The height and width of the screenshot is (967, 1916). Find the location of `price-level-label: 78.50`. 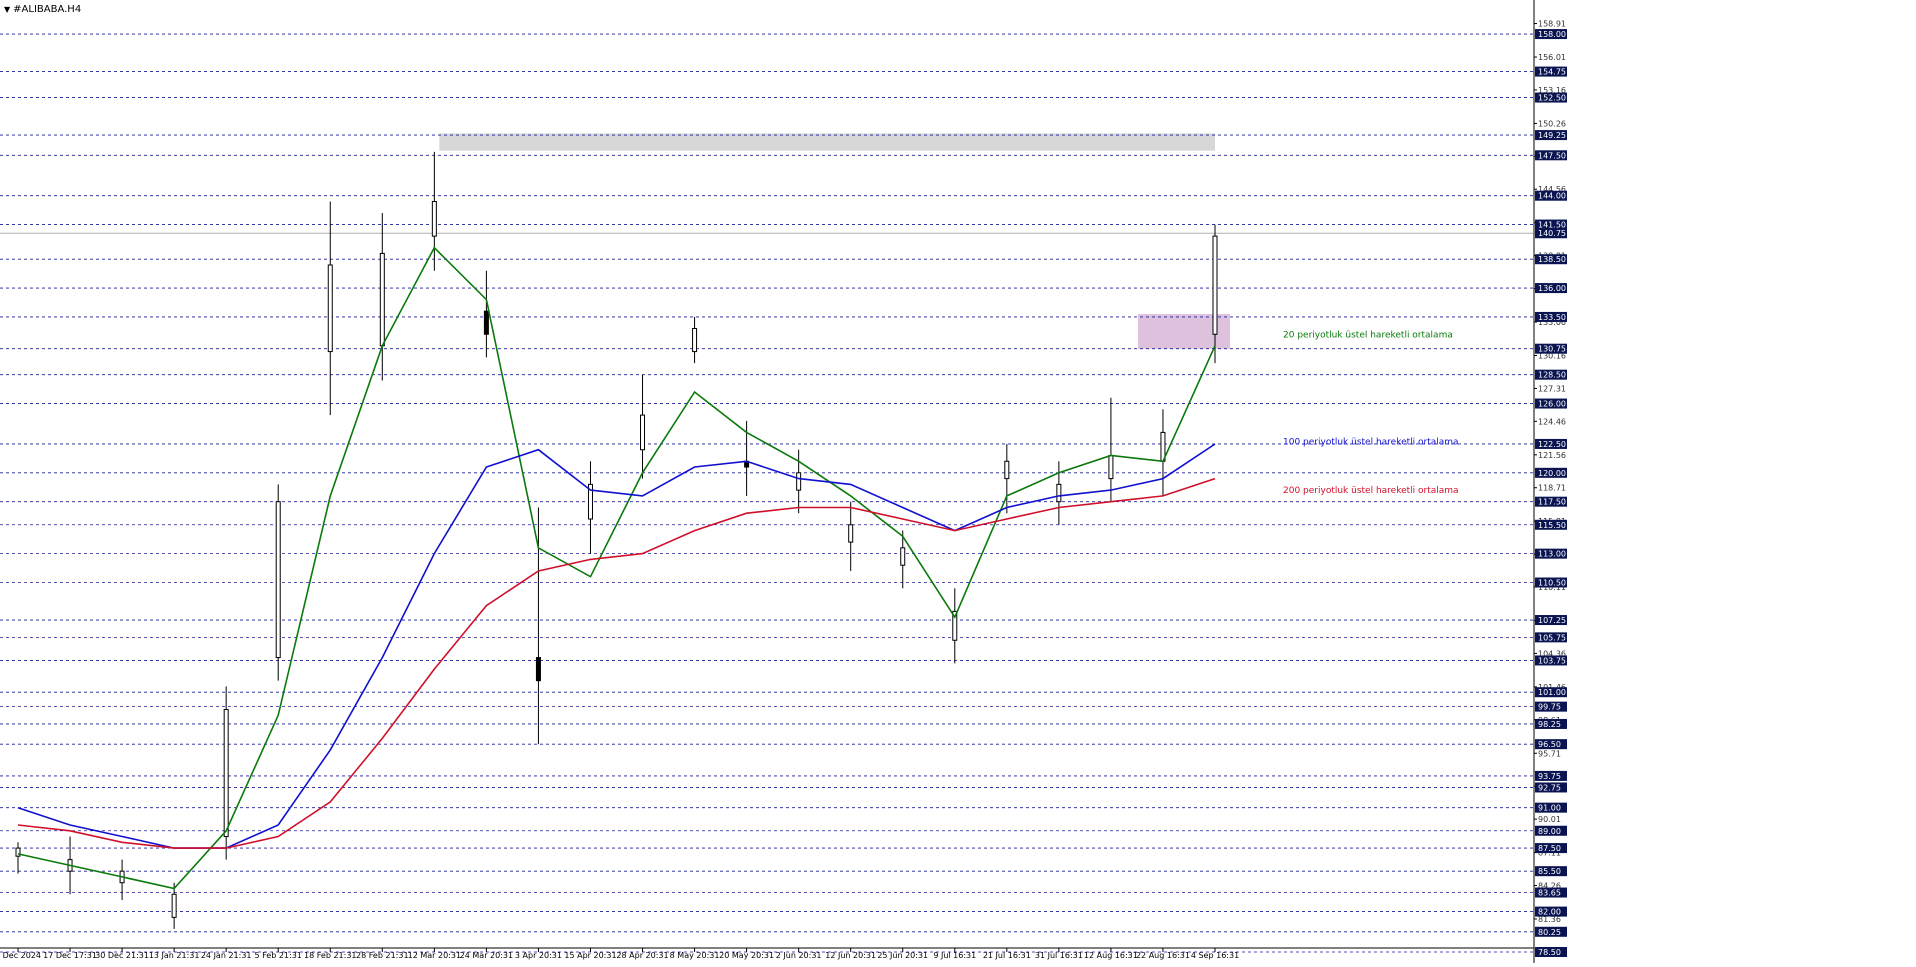

price-level-label: 78.50 is located at coordinates (1549, 952).